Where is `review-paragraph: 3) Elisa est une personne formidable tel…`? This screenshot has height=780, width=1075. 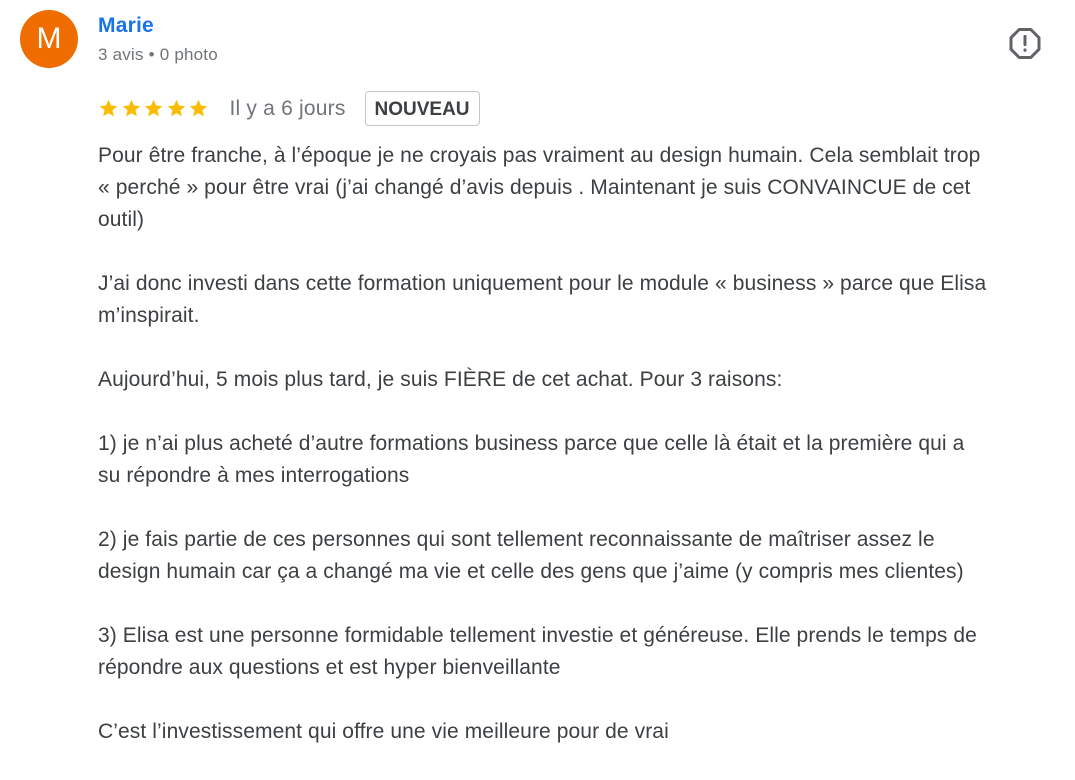
review-paragraph: 3) Elisa est une personne formidable tel… is located at coordinates (584, 652).